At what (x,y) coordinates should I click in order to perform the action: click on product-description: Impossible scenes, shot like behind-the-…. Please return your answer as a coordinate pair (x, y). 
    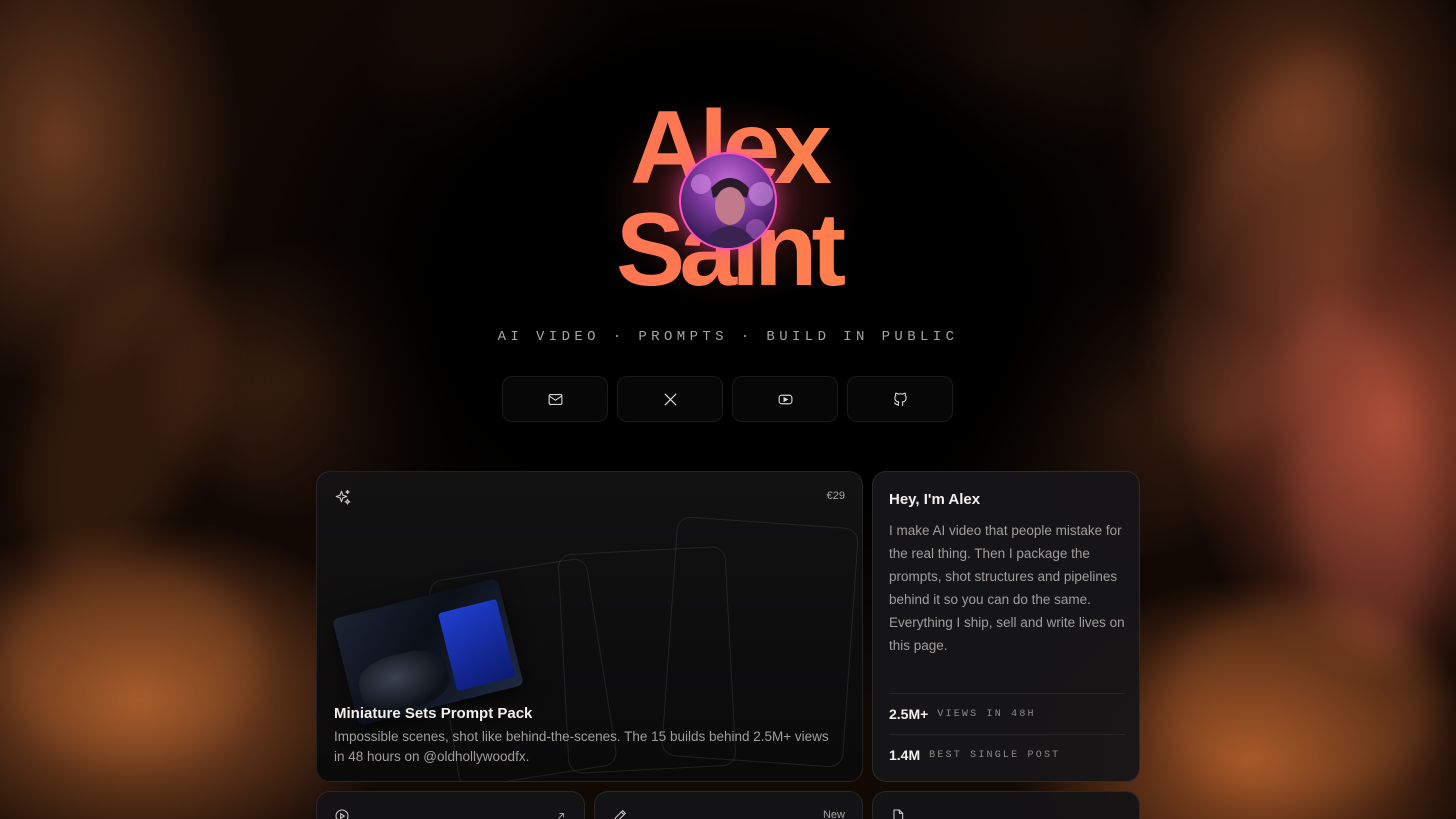
    Looking at the image, I should click on (581, 746).